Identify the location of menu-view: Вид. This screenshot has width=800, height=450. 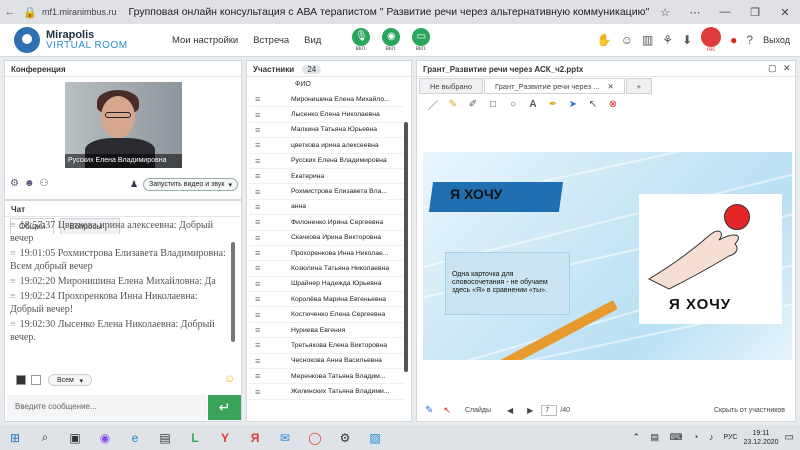
(312, 40).